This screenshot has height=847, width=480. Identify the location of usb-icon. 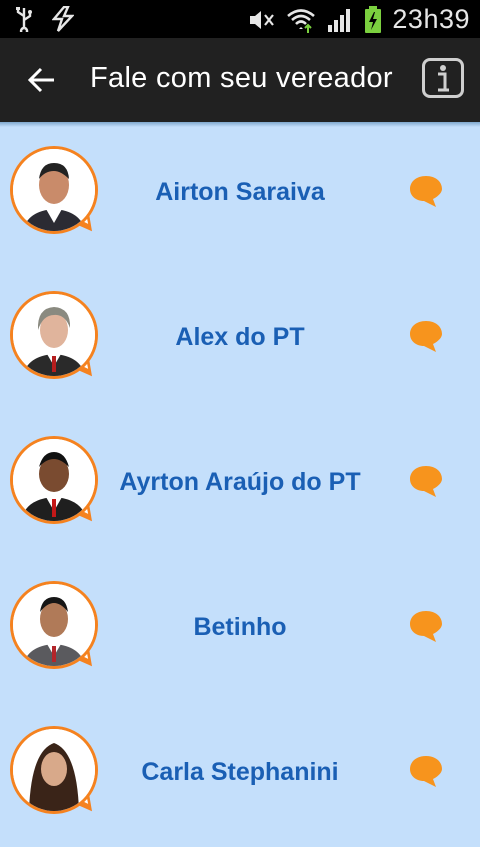
(24, 19).